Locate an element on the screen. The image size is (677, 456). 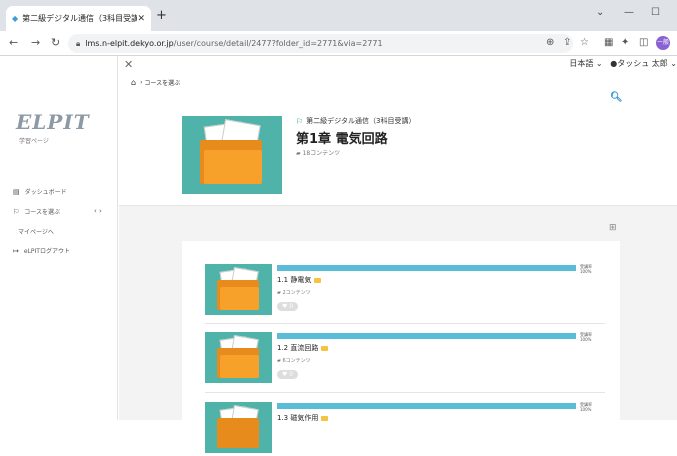
sidebar-item-label: コースを選ぶ is located at coordinates (42, 212).